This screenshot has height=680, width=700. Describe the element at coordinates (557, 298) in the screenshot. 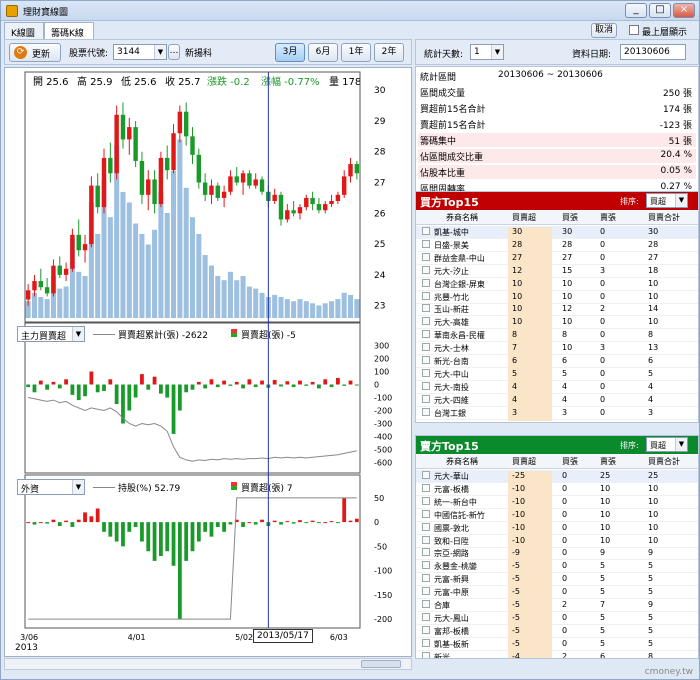

I see `table-row: 兆豐-竹北 10 10 0 10` at that location.